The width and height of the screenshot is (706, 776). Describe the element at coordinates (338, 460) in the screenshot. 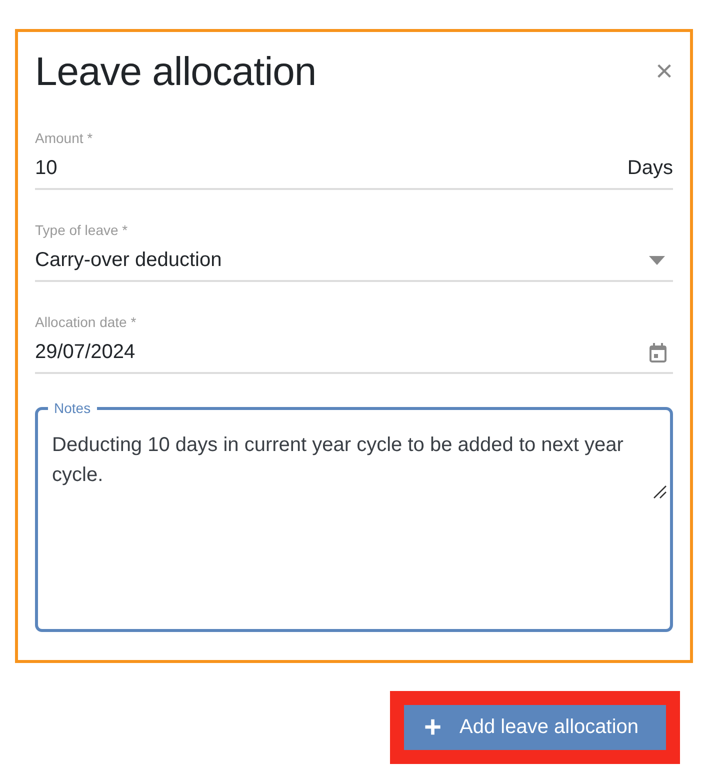

I see `field-value: Deducting 10 days in current year cycle to be added to next year cycle.` at that location.